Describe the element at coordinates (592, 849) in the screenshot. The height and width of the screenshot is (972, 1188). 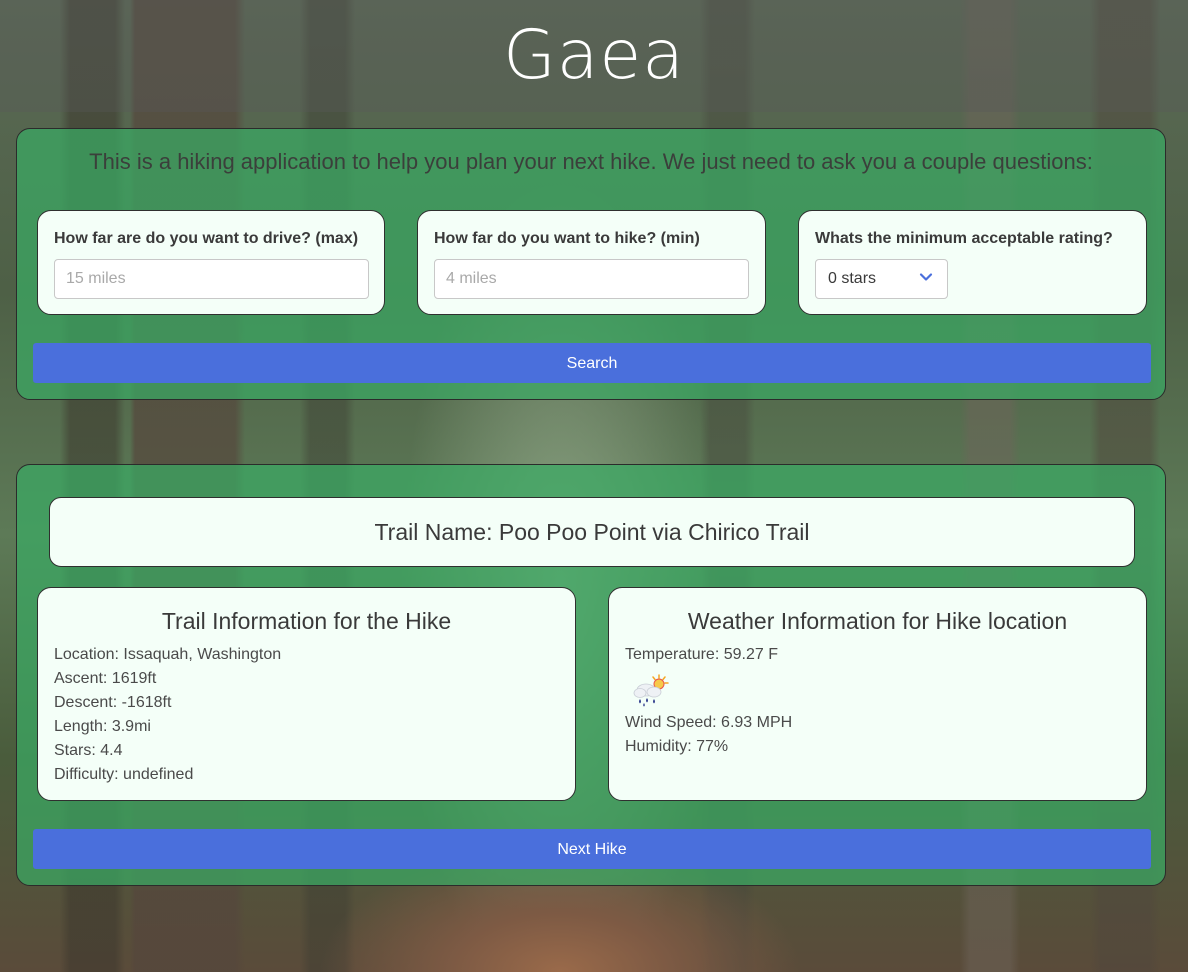
I see `next-hike-button: Next Hike` at that location.